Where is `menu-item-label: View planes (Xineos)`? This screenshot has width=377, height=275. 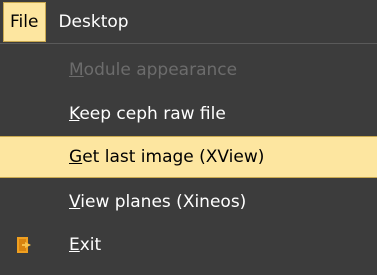 menu-item-label: View planes (Xineos) is located at coordinates (158, 202).